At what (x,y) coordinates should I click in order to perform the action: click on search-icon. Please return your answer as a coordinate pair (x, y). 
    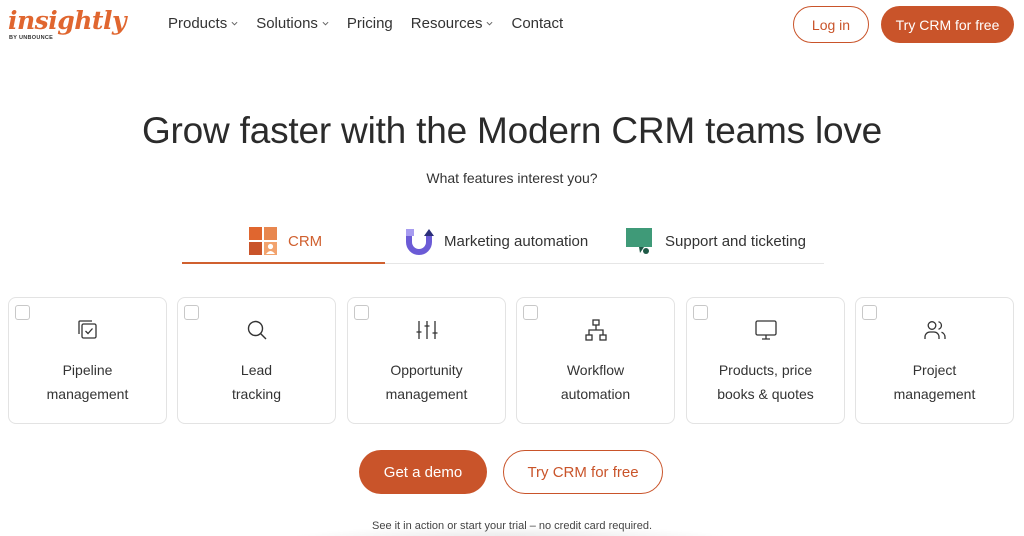
    Looking at the image, I should click on (256, 330).